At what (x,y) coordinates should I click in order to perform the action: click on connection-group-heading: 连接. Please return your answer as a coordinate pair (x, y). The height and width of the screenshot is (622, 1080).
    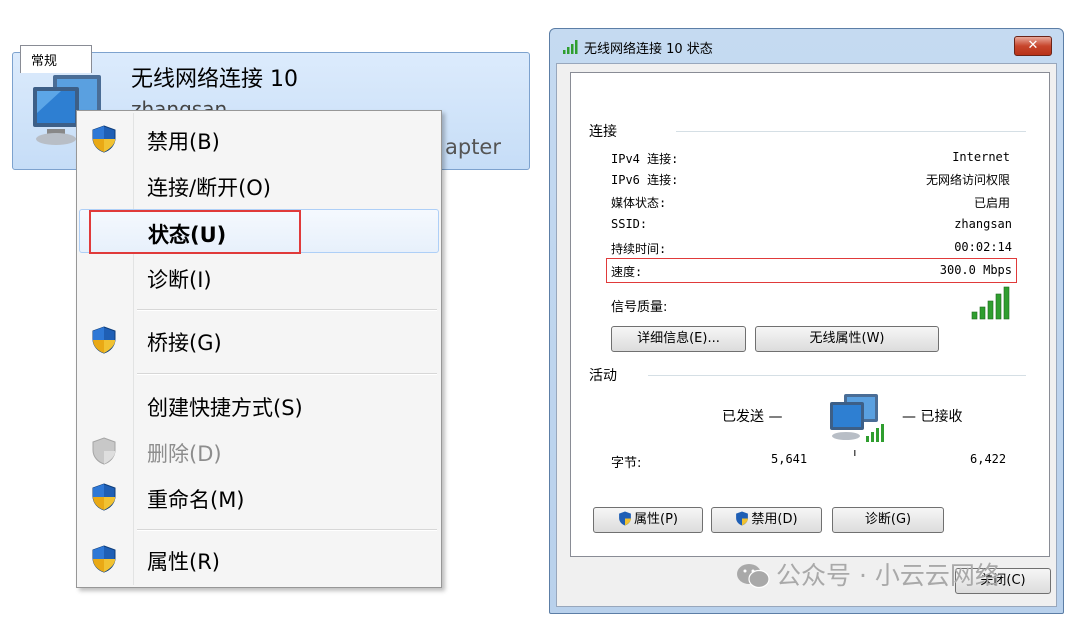
    Looking at the image, I should click on (606, 131).